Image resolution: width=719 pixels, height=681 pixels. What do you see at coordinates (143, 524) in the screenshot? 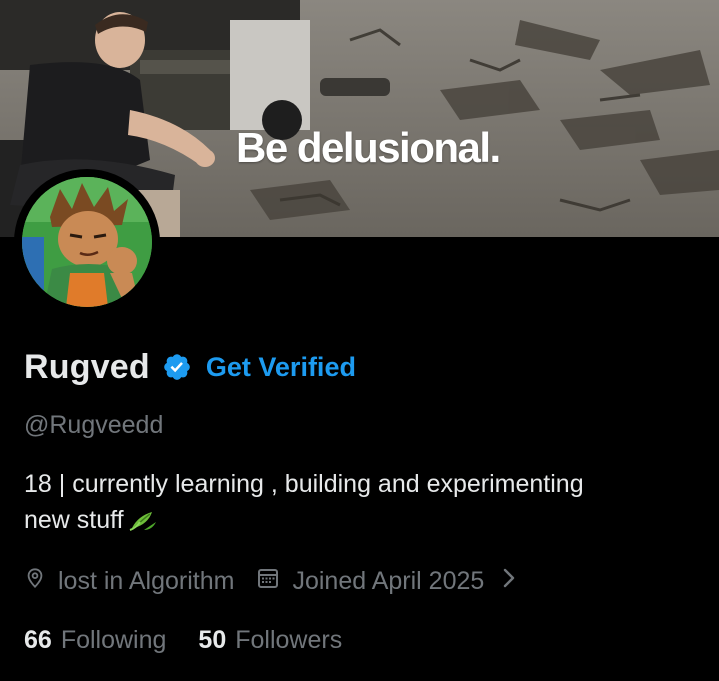
I see `leaf-icon` at bounding box center [143, 524].